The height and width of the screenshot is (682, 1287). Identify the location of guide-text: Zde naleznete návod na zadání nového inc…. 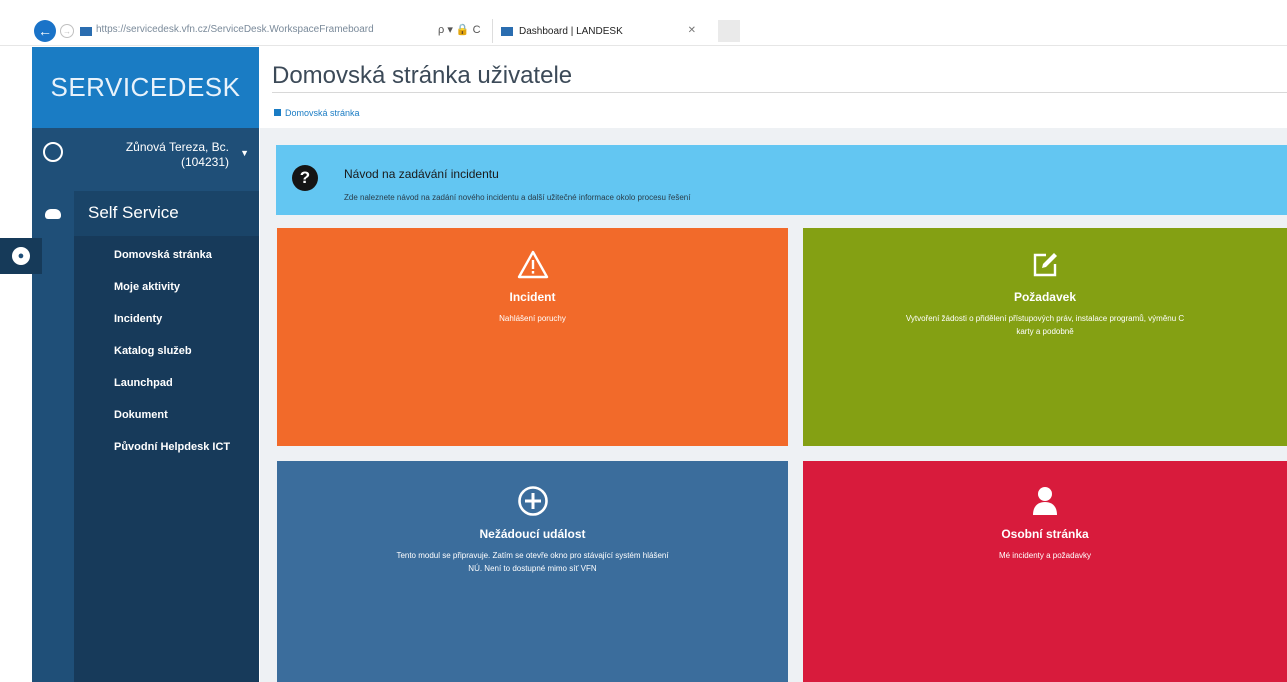
(517, 197).